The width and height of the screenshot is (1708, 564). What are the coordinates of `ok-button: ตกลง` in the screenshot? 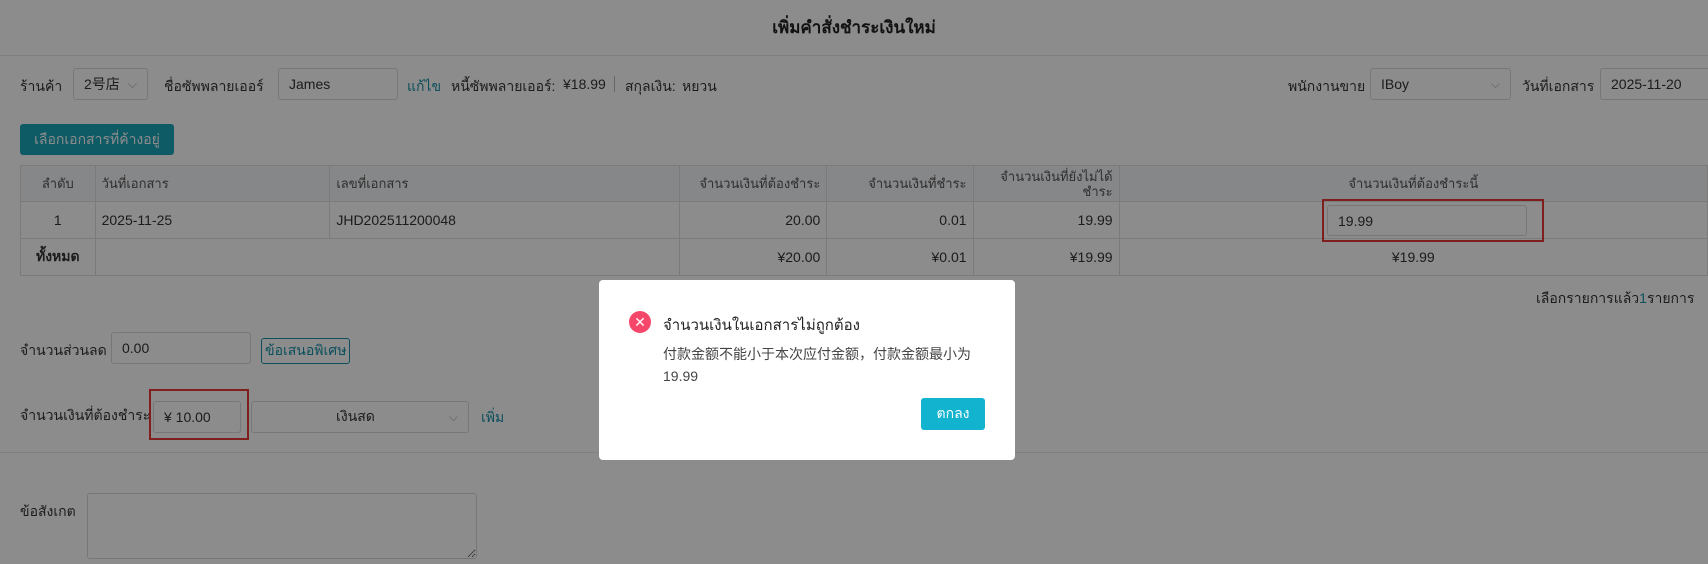 It's located at (953, 414).